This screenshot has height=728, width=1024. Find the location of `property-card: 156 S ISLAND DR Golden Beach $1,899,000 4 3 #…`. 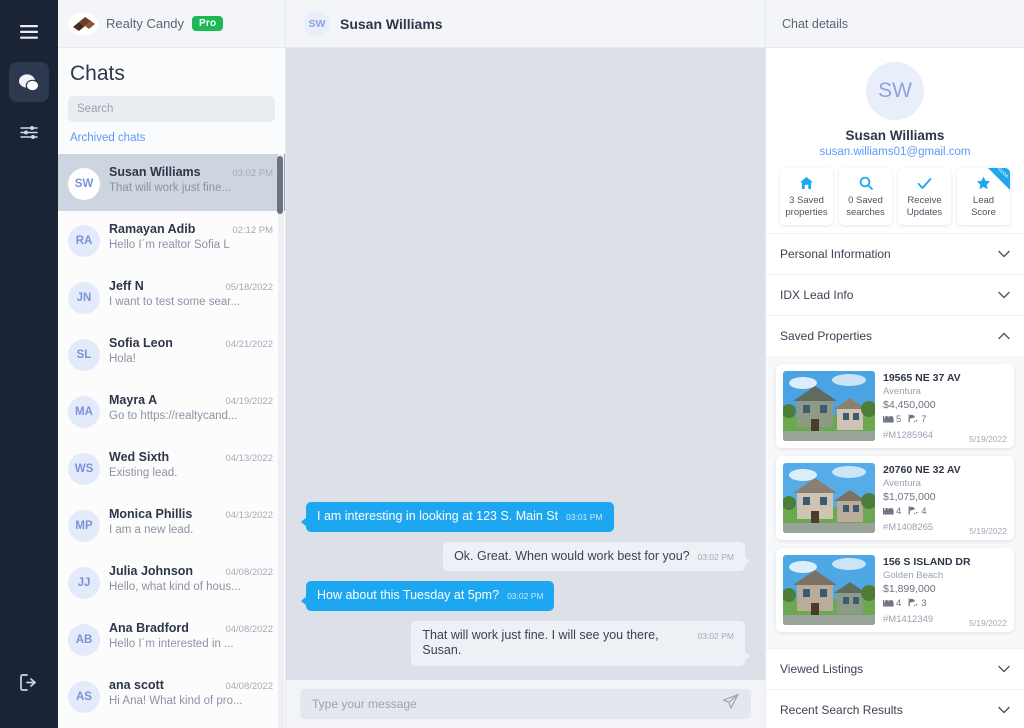

property-card: 156 S ISLAND DR Golden Beach $1,899,000 4 3 #… is located at coordinates (895, 589).